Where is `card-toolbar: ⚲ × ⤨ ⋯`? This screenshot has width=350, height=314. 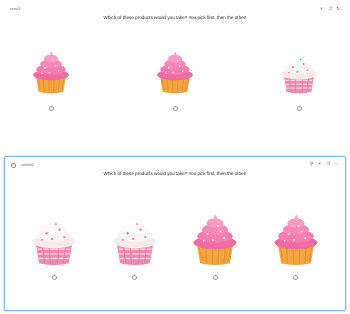
card-toolbar: ⚲ × ⤨ ⋯ is located at coordinates (324, 163).